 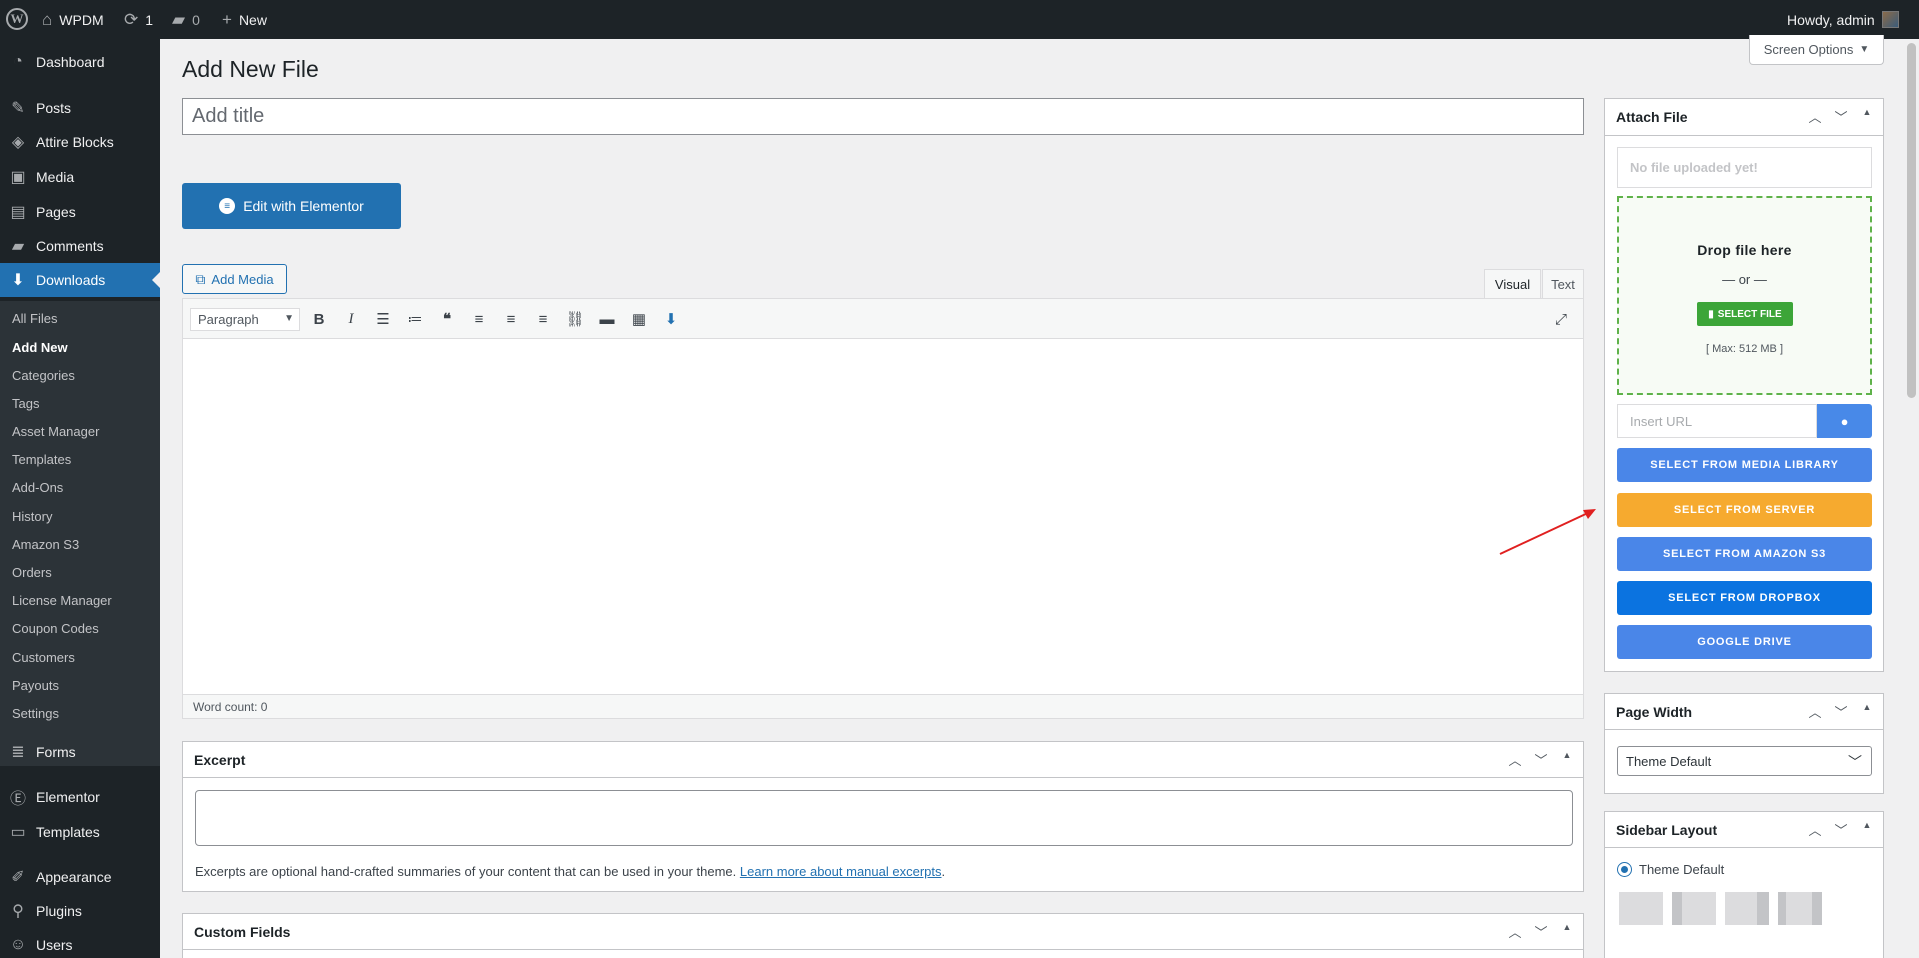 What do you see at coordinates (62, 600) in the screenshot?
I see `submenu-license-manager: License Manager` at bounding box center [62, 600].